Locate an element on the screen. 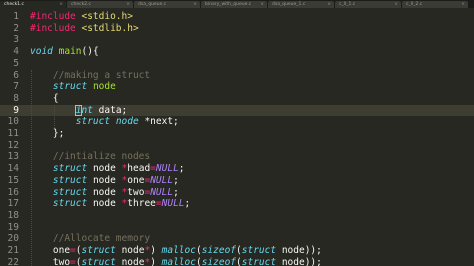 The image size is (474, 266). code-line: struct node *two=NULL; is located at coordinates (104, 193).